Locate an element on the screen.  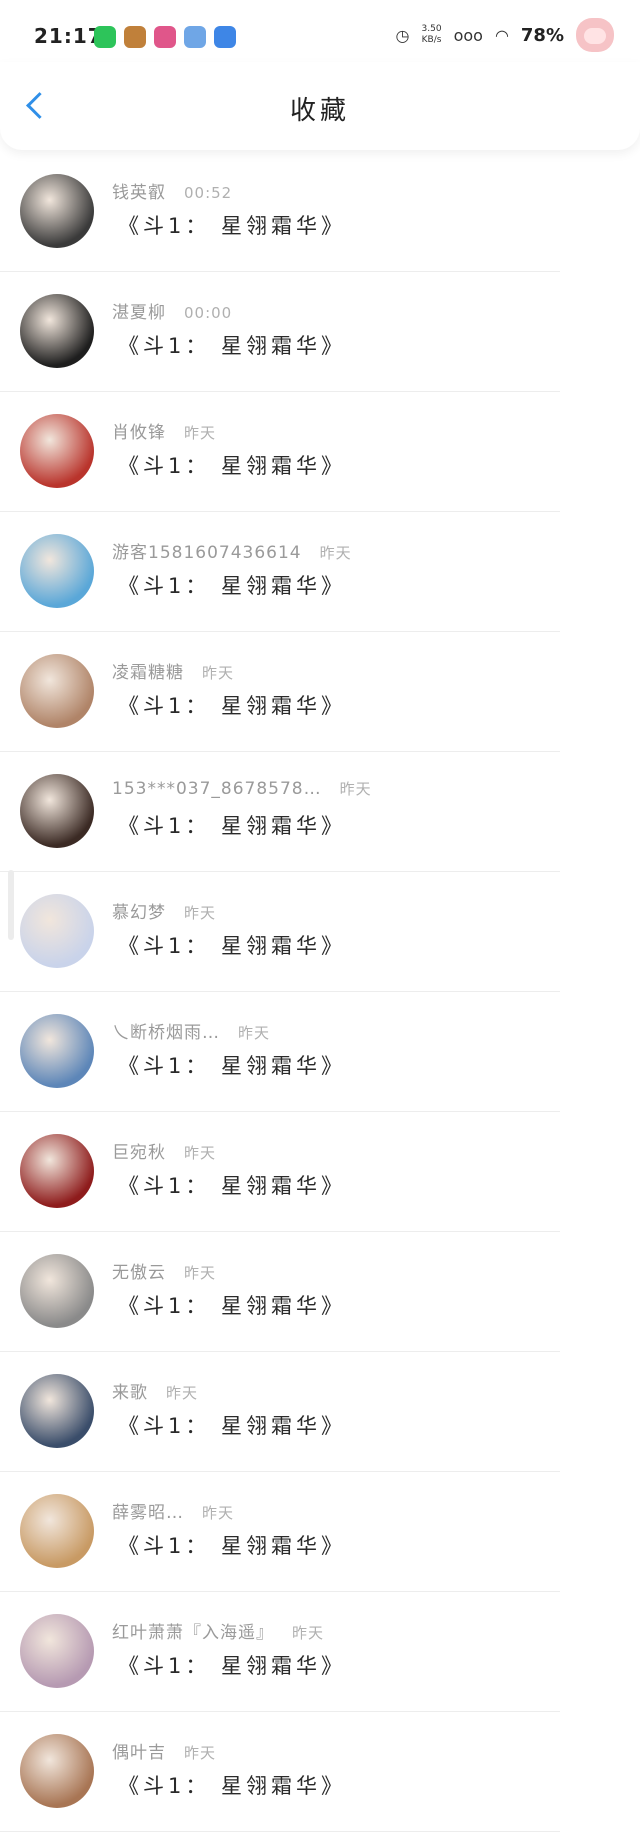
item-meta: 凌霜糖糖 昨天 is located at coordinates (173, 670).